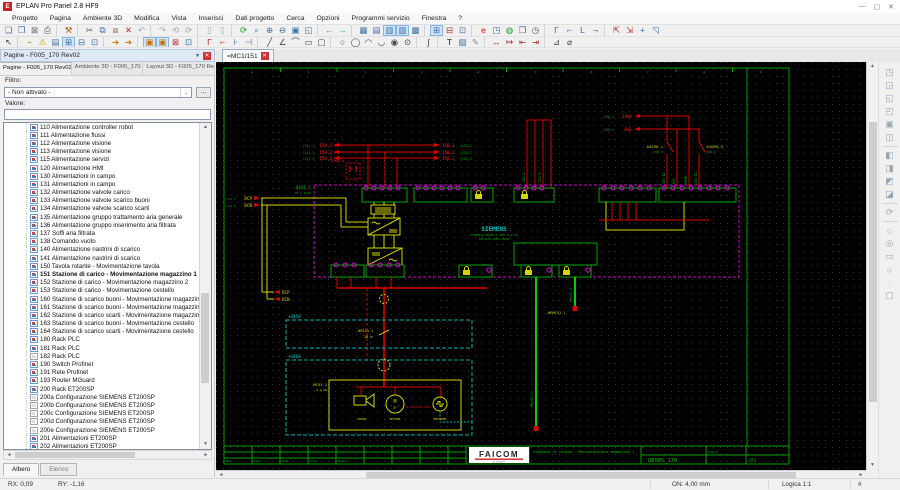 The height and width of the screenshot is (490, 900). I want to click on doc-icon: ❒, so click(522, 30).